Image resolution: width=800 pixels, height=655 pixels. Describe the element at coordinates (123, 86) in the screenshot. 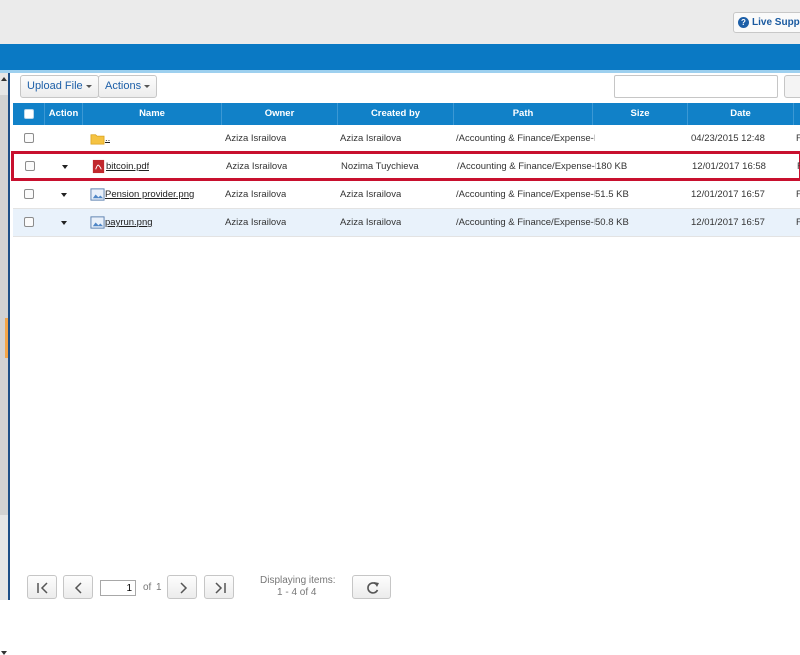

I see `actions-label: Actions` at that location.